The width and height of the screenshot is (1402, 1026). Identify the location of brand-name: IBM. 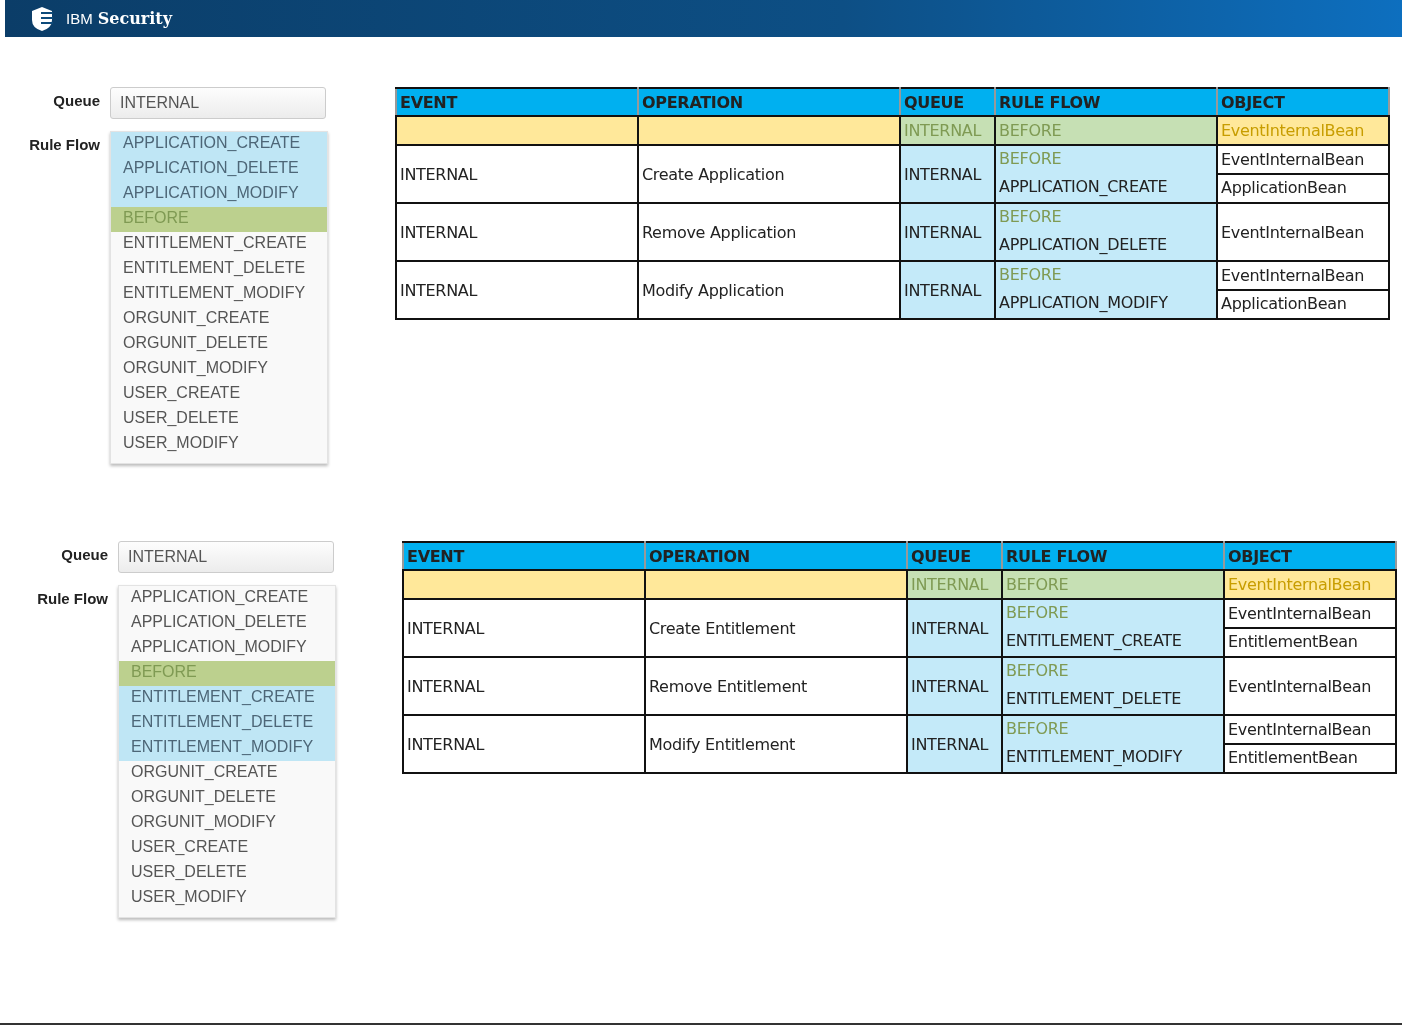
(79, 18).